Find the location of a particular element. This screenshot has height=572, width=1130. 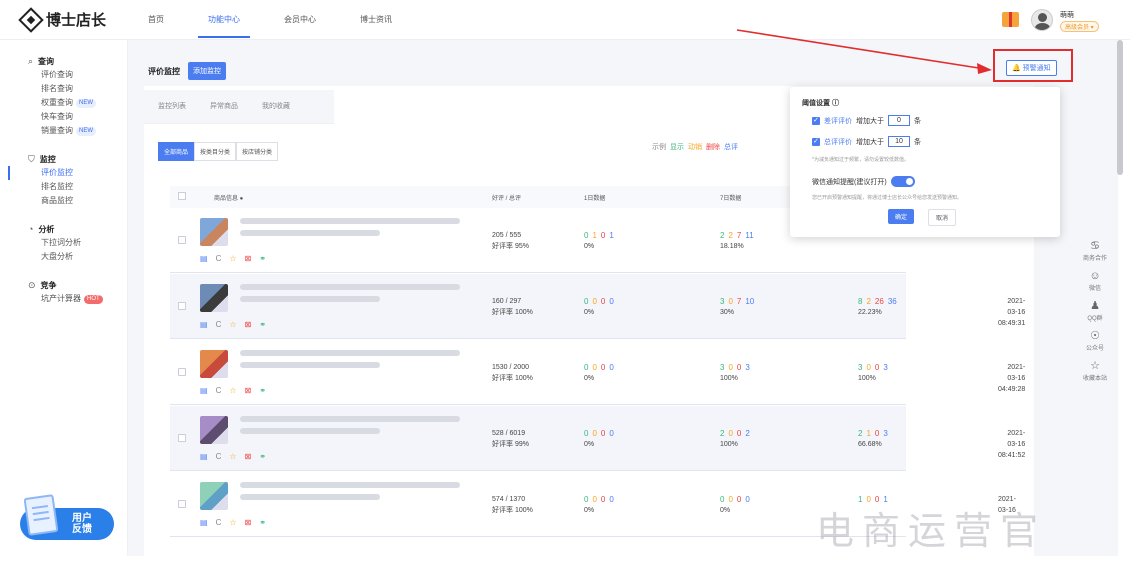

sidebar-item: 下拉词分析 is located at coordinates (67, 243).